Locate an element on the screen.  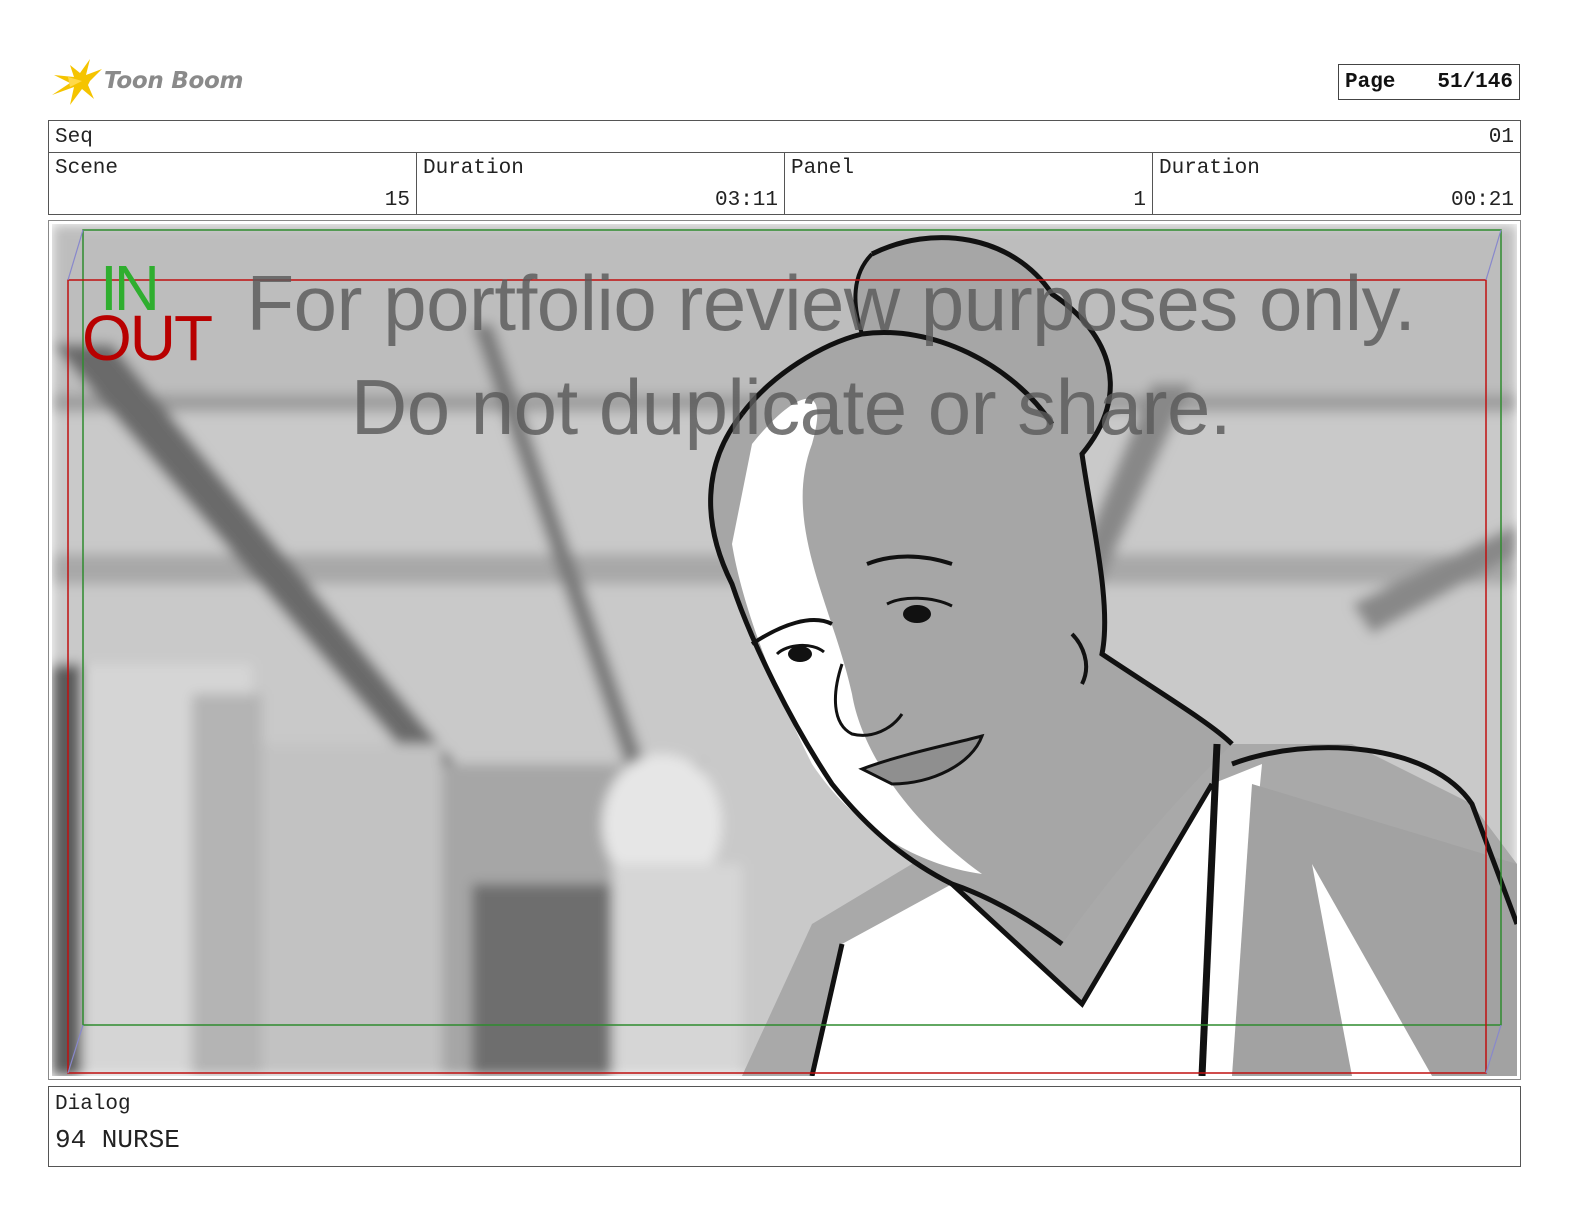
page-indicator: Page 51/146 is located at coordinates (1429, 82).